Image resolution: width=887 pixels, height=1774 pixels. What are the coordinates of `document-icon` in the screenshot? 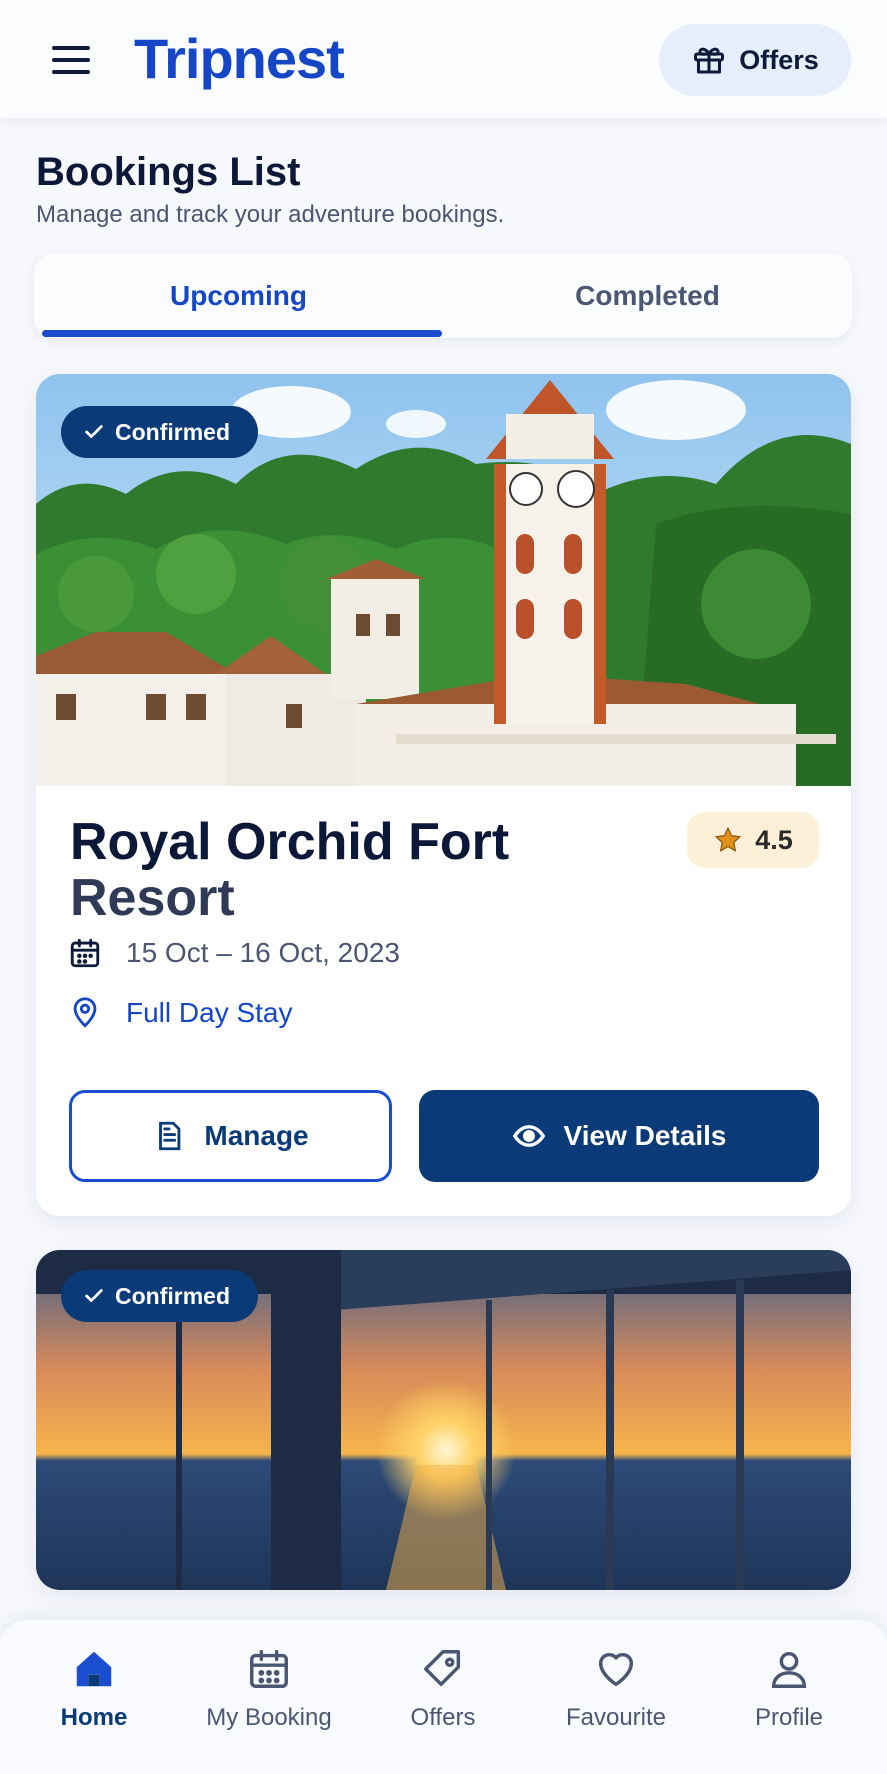 It's located at (170, 1136).